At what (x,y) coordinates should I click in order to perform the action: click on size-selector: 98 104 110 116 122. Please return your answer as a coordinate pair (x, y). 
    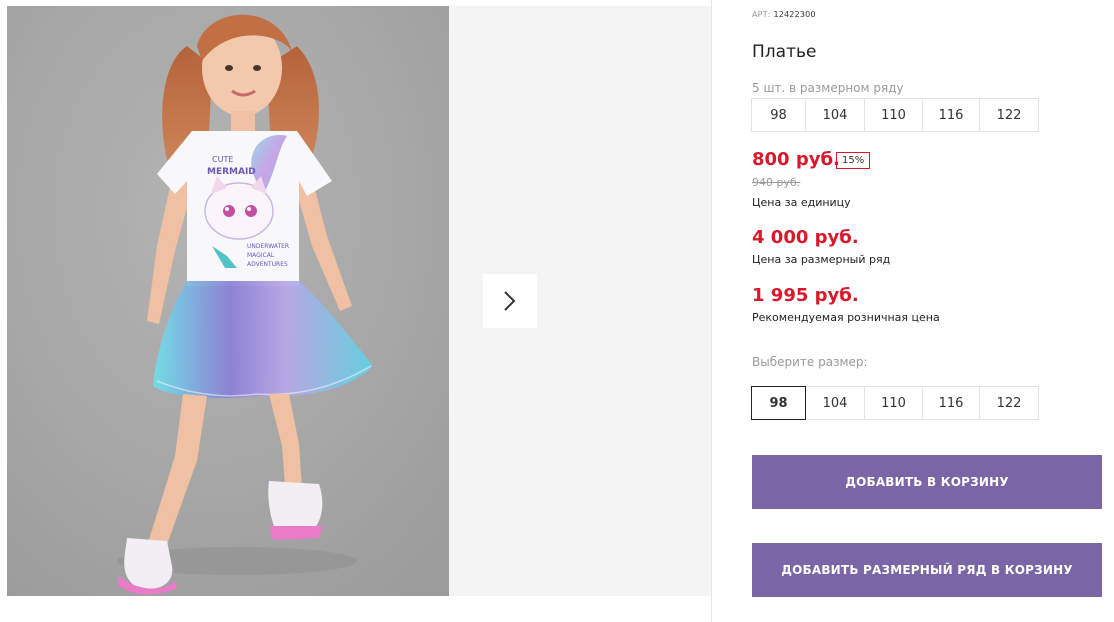
    Looking at the image, I should click on (895, 403).